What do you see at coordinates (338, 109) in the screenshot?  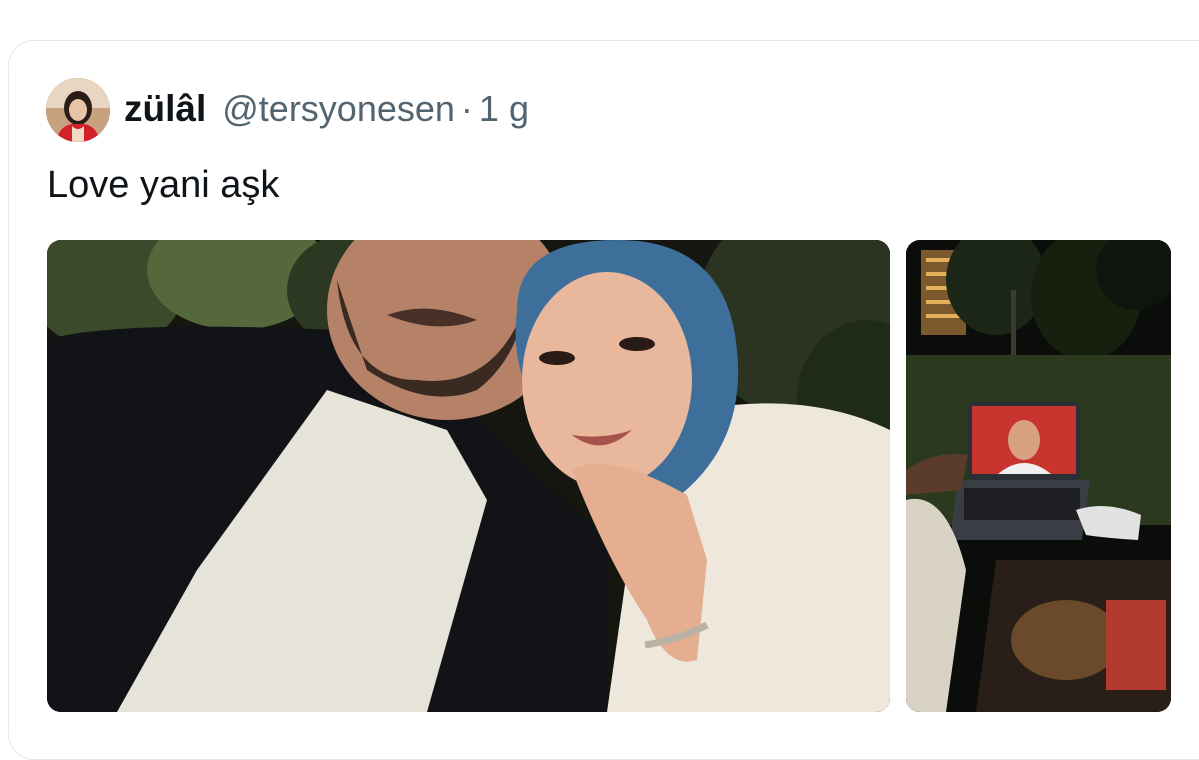 I see `author-handle: @tersyonesen` at bounding box center [338, 109].